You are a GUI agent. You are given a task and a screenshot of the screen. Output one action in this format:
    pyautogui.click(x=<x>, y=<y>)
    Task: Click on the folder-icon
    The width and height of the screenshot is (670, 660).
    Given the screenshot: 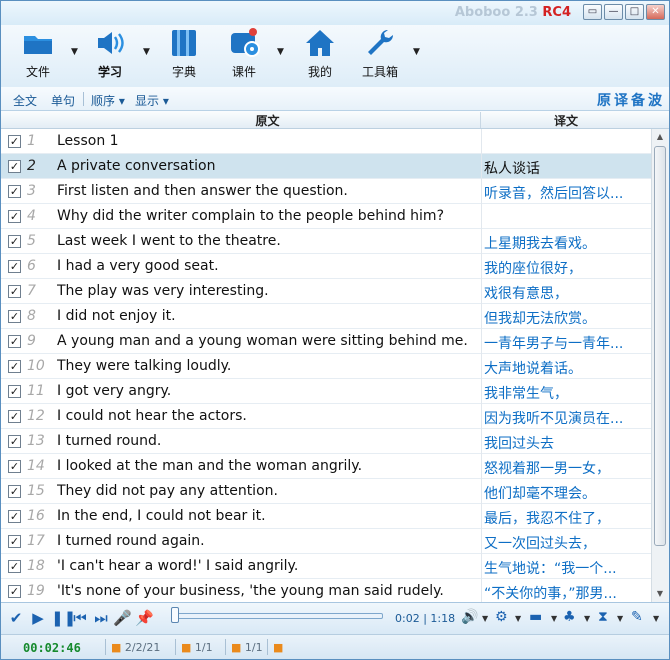 What is the action you would take?
    pyautogui.click(x=38, y=45)
    